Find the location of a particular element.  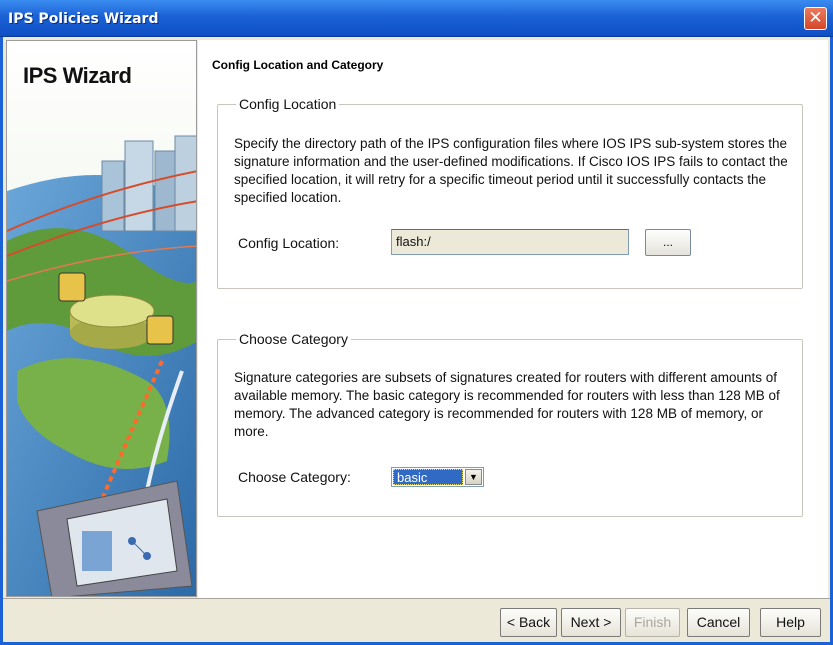

chevron-down-icon: ▼ is located at coordinates (473, 477).